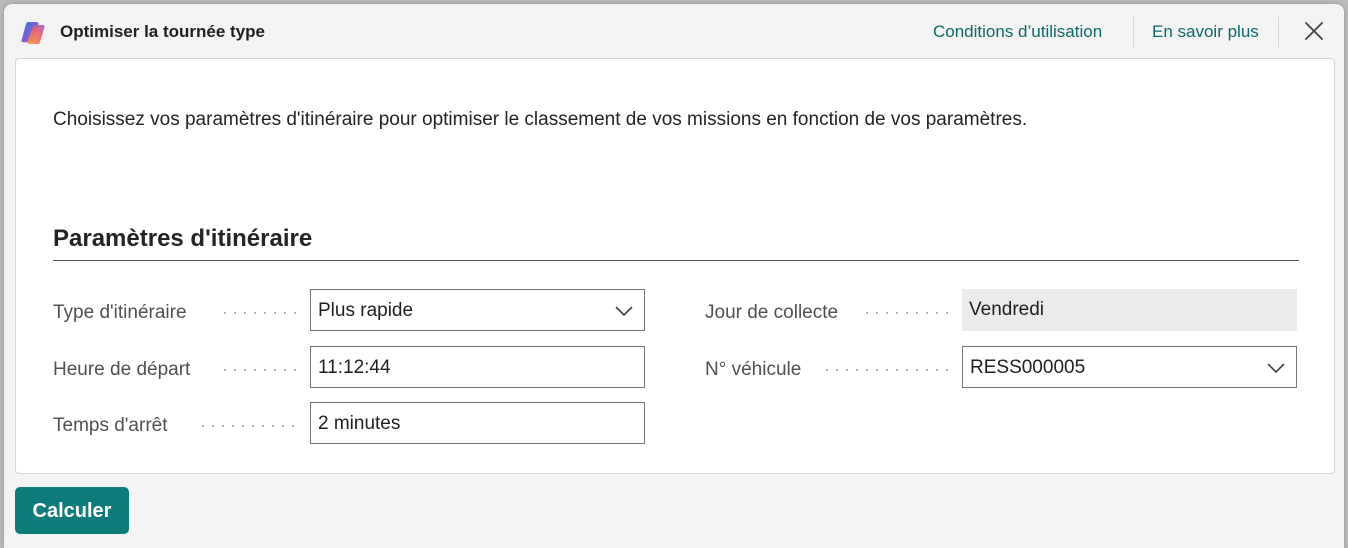 Image resolution: width=1348 pixels, height=548 pixels. What do you see at coordinates (1314, 31) in the screenshot?
I see `close-icon` at bounding box center [1314, 31].